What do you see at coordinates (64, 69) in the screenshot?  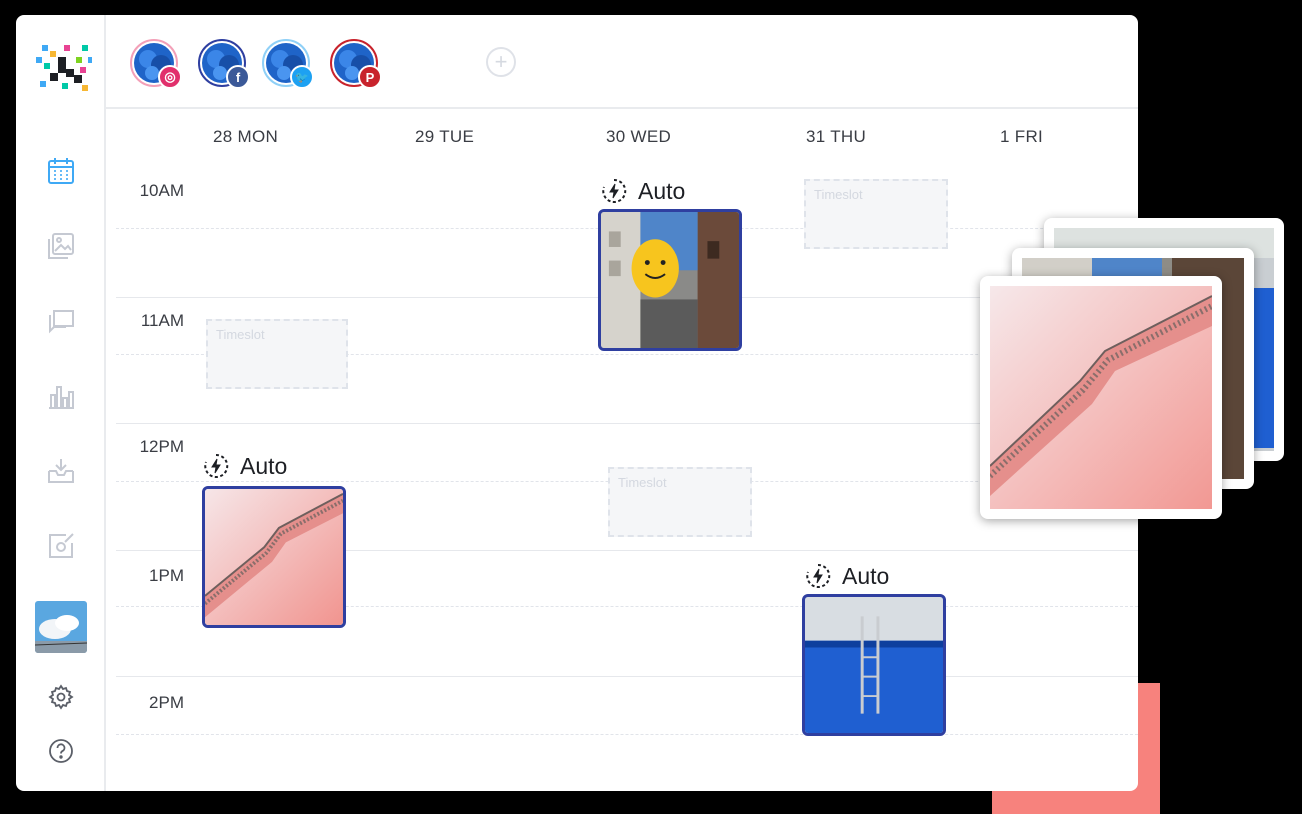 I see `brand-logo` at bounding box center [64, 69].